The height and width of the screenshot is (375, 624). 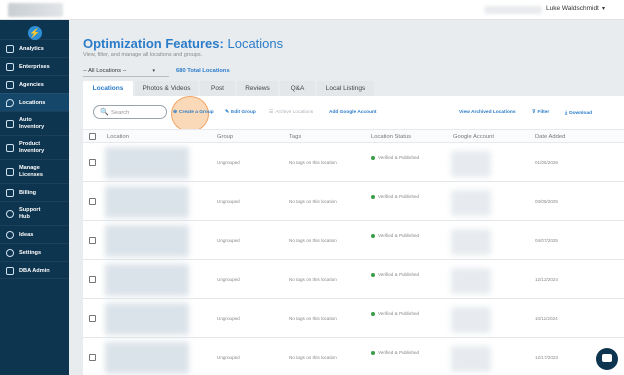 What do you see at coordinates (313, 318) in the screenshot?
I see `tags-cell: No tags on this location` at bounding box center [313, 318].